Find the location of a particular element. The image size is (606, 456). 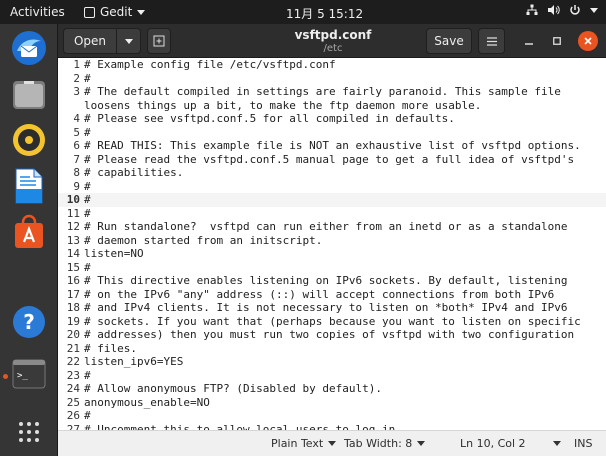

open-button: Open is located at coordinates (90, 41).